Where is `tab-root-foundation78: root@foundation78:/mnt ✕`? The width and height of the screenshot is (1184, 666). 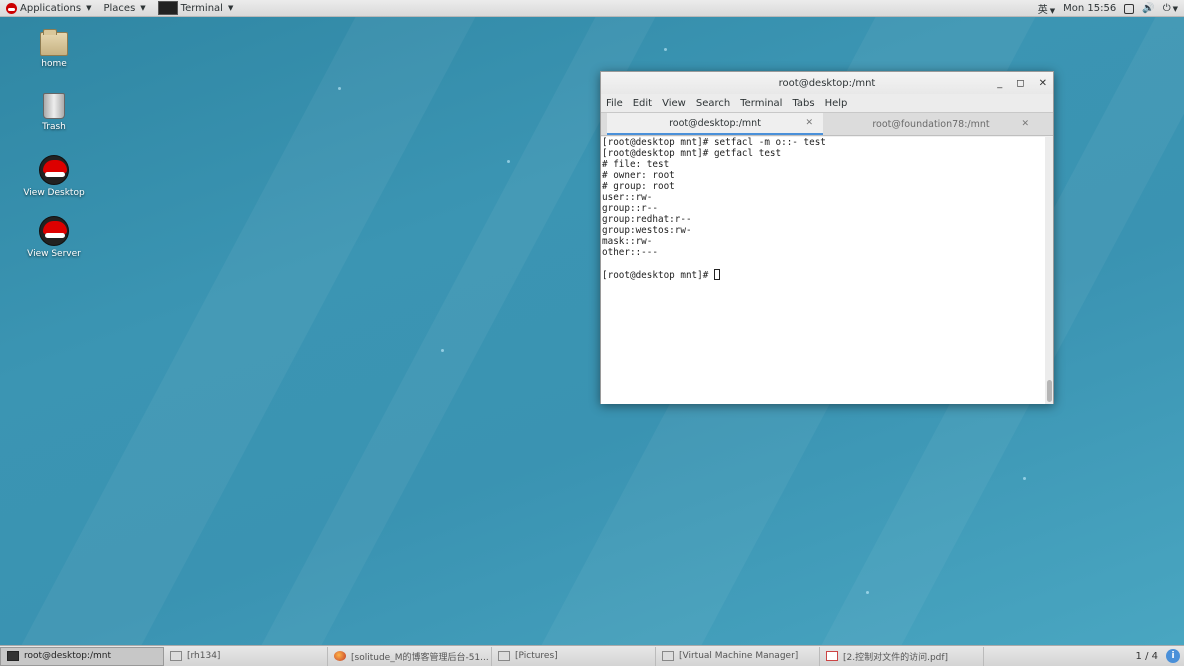 tab-root-foundation78: root@foundation78:/mnt ✕ is located at coordinates (931, 124).